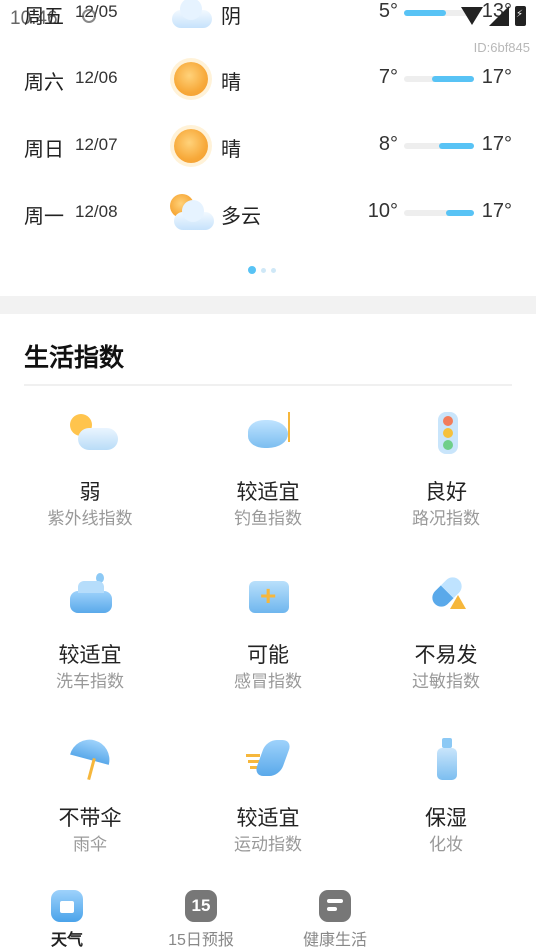 The width and height of the screenshot is (536, 952). Describe the element at coordinates (447, 596) in the screenshot. I see `pill-warning-icon` at that location.